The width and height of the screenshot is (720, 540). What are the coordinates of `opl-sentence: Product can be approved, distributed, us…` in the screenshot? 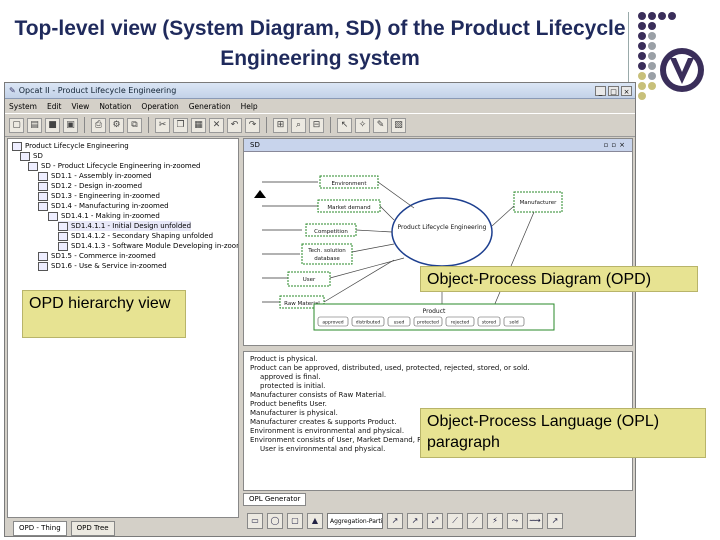 It's located at (390, 368).